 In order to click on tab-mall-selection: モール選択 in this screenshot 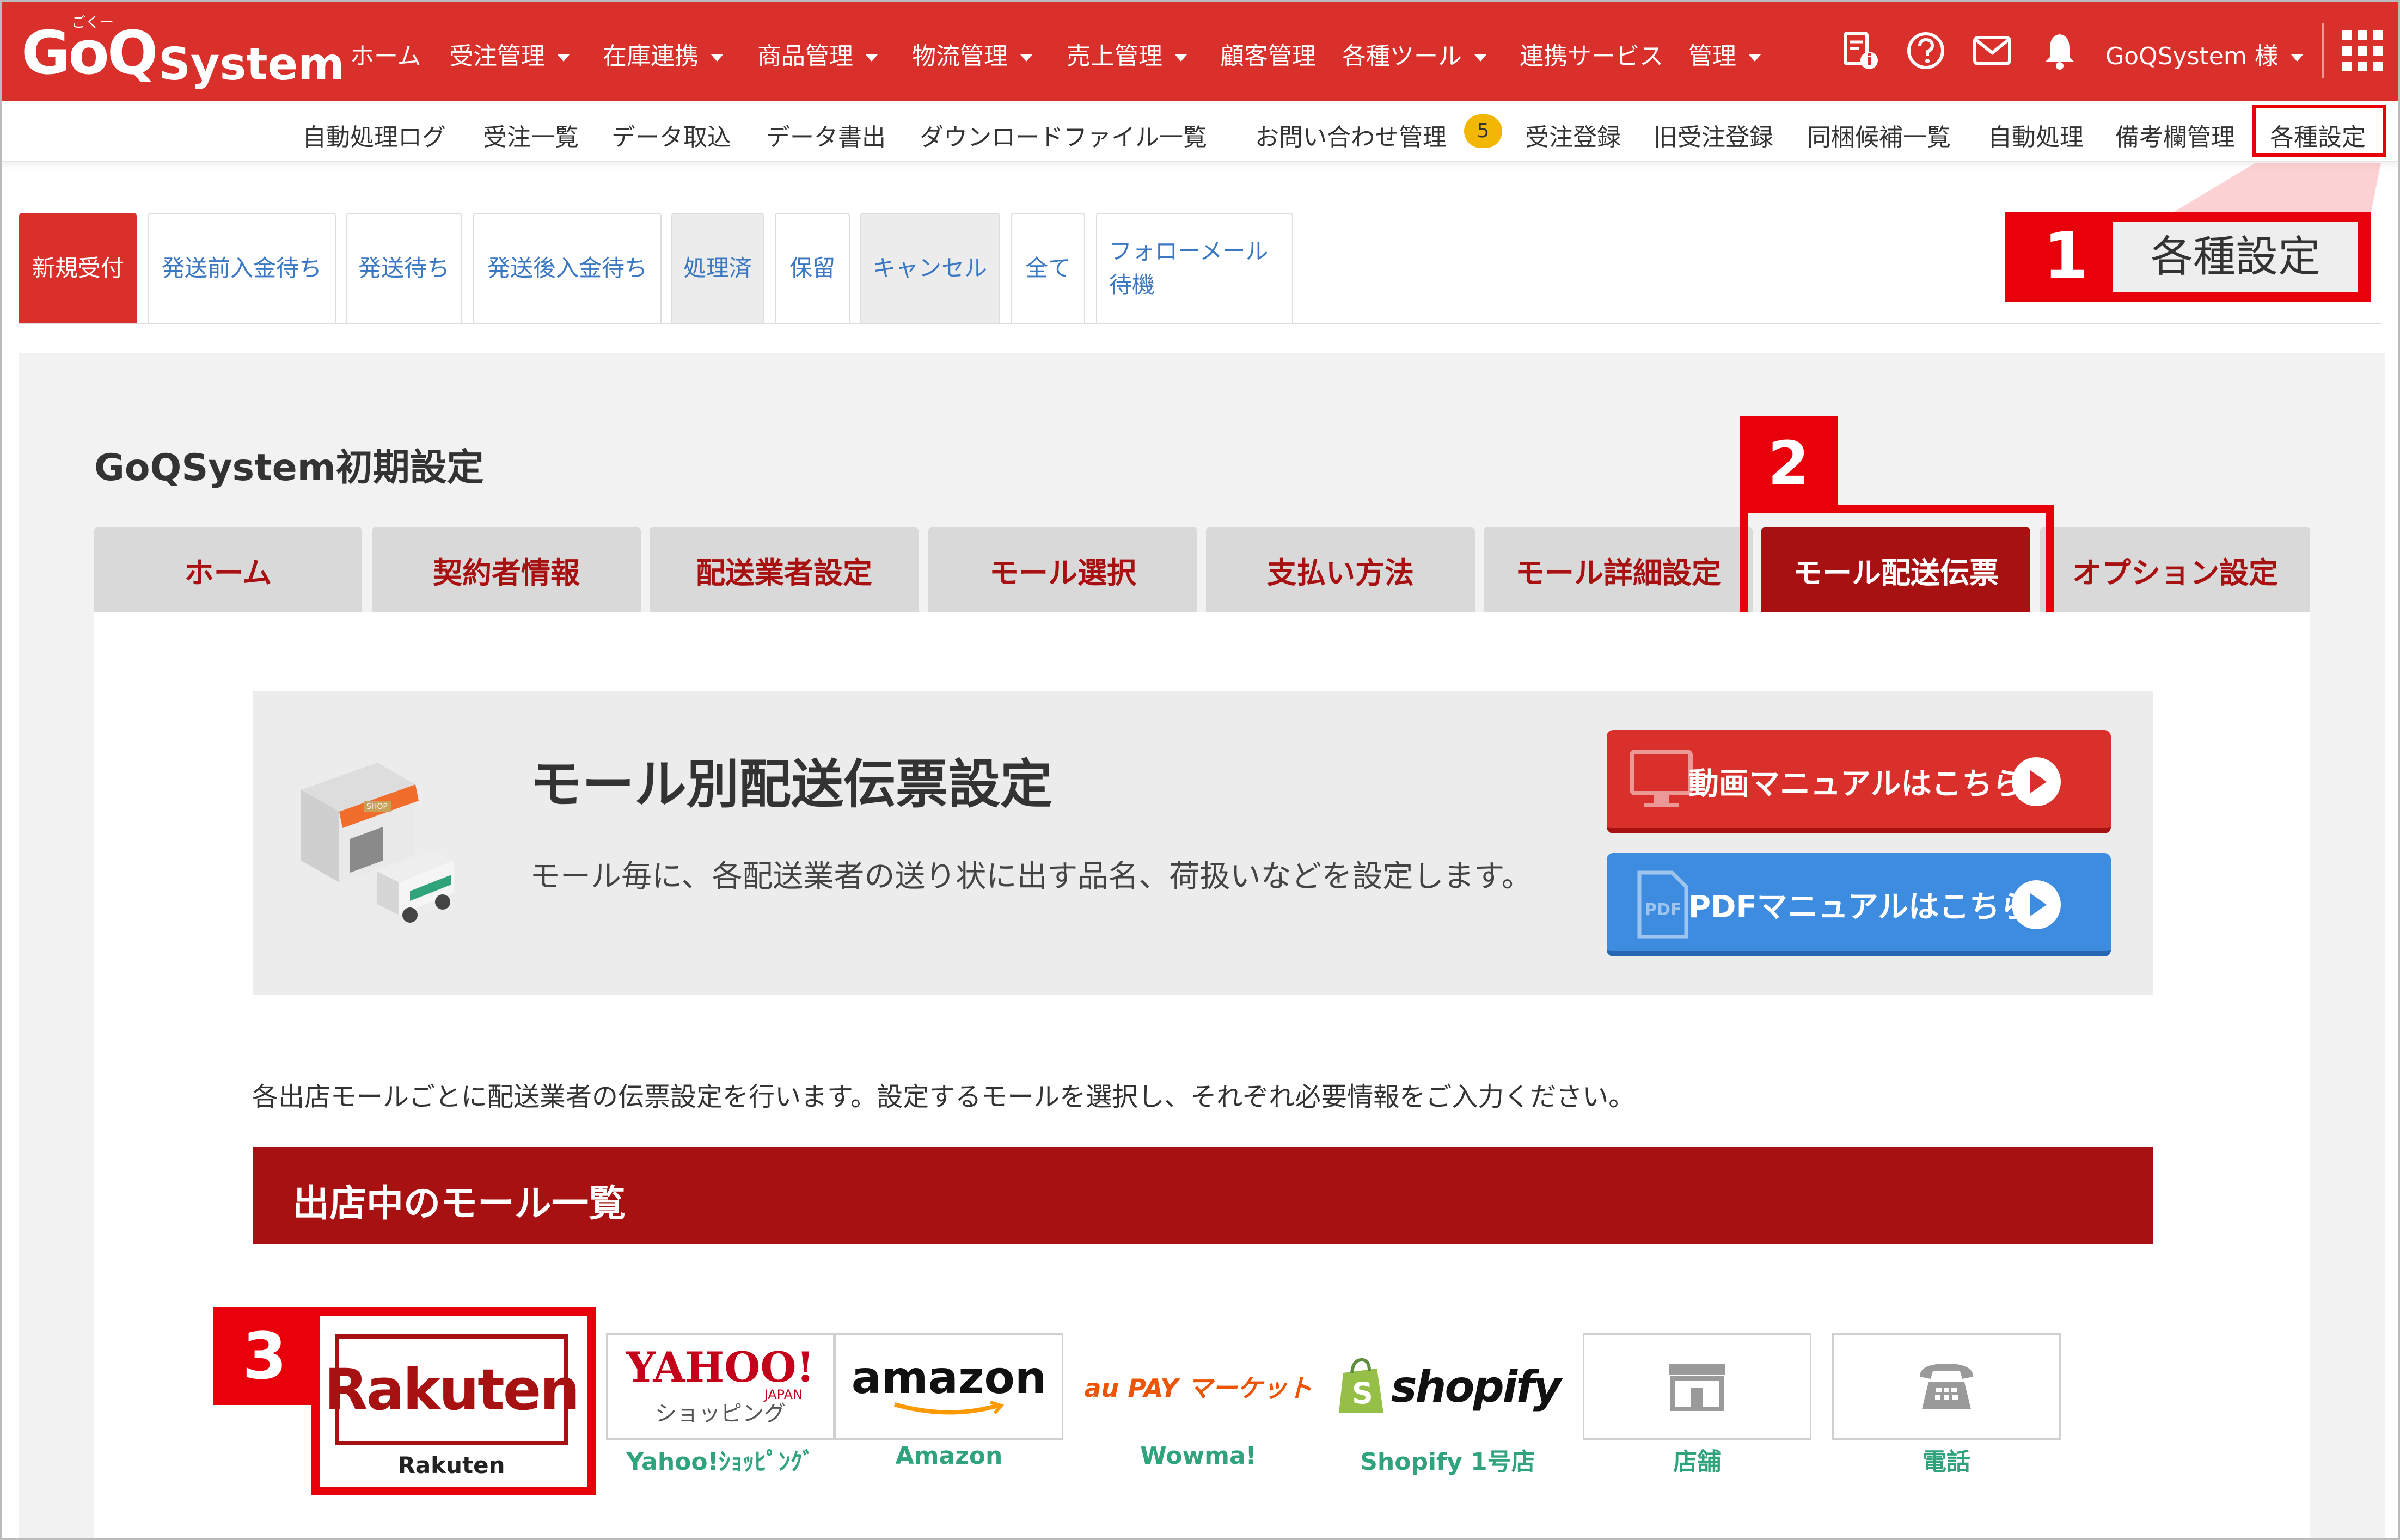, I will do `click(1062, 569)`.